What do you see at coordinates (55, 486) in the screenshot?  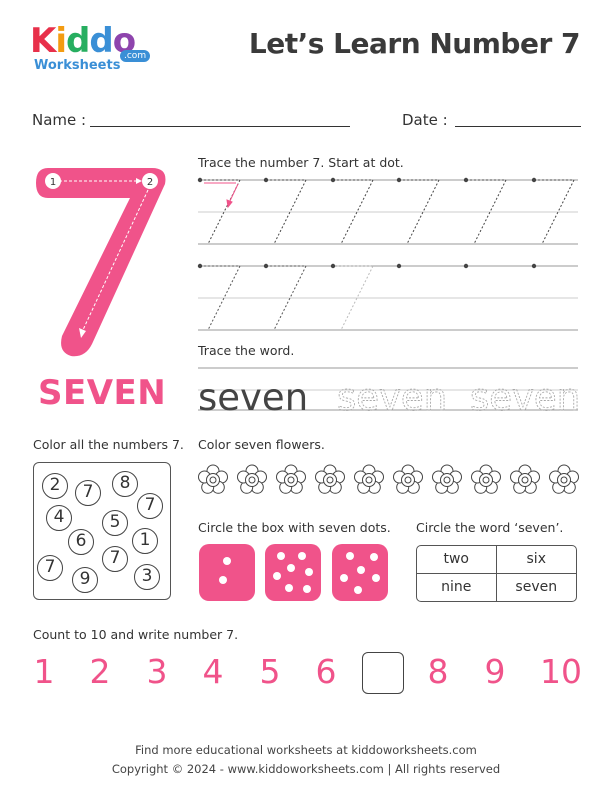 I see `number-bubble: 2` at bounding box center [55, 486].